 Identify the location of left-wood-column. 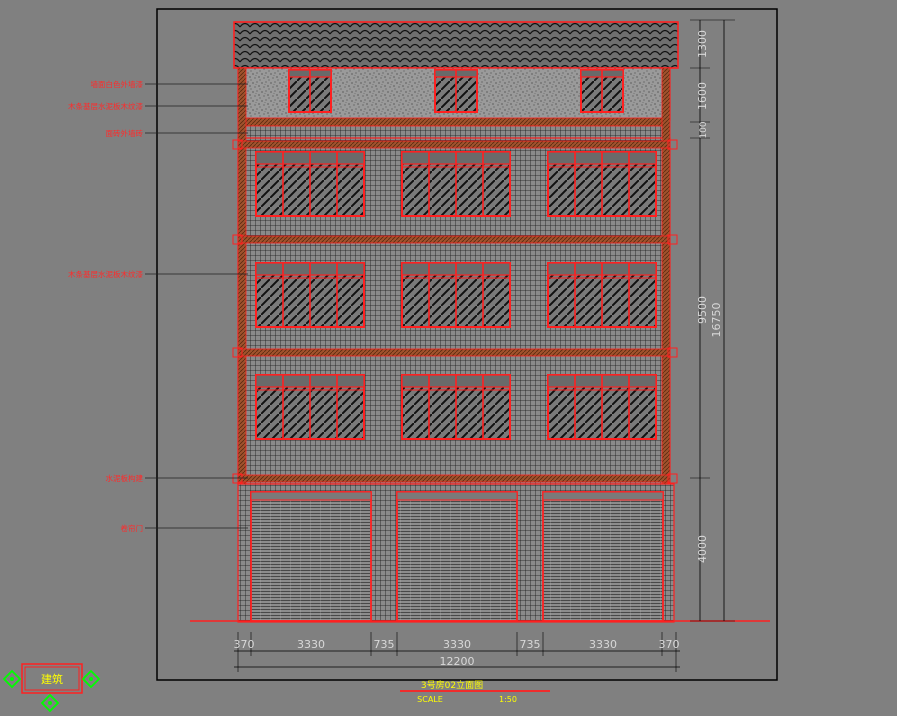
(242, 277).